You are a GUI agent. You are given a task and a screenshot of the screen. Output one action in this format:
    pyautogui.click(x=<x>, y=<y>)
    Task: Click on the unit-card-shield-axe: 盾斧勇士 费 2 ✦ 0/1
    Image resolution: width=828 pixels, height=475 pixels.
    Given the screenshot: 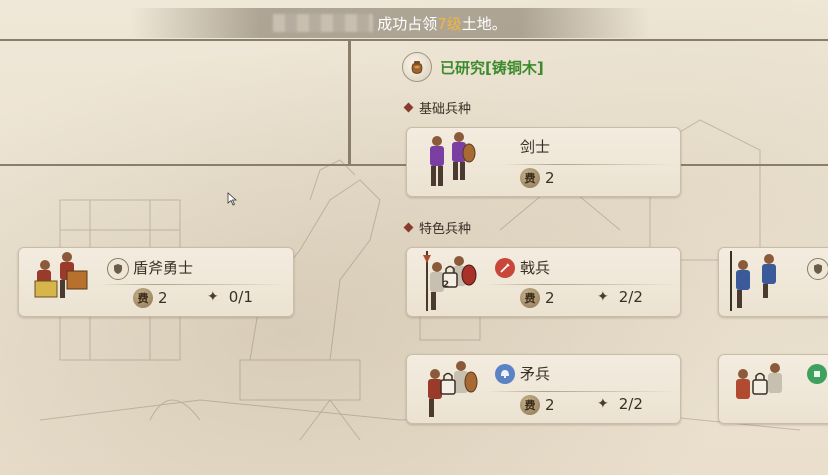 What is the action you would take?
    pyautogui.click(x=156, y=282)
    